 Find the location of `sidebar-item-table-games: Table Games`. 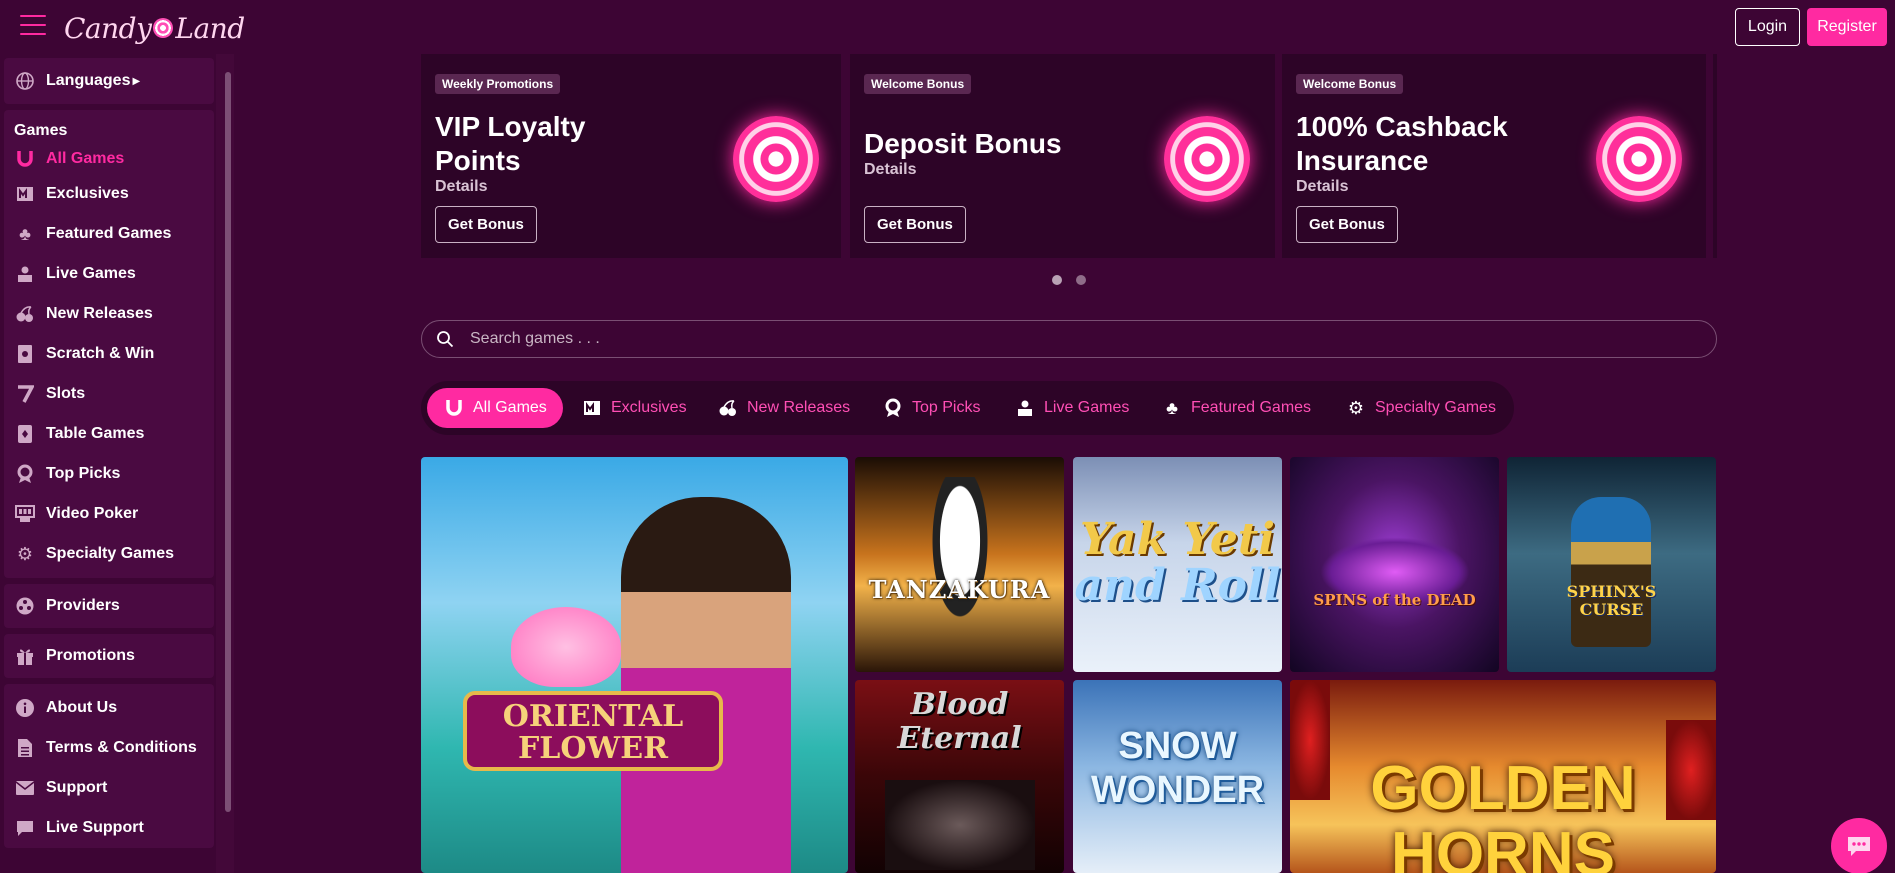

sidebar-item-table-games: Table Games is located at coordinates (109, 434).